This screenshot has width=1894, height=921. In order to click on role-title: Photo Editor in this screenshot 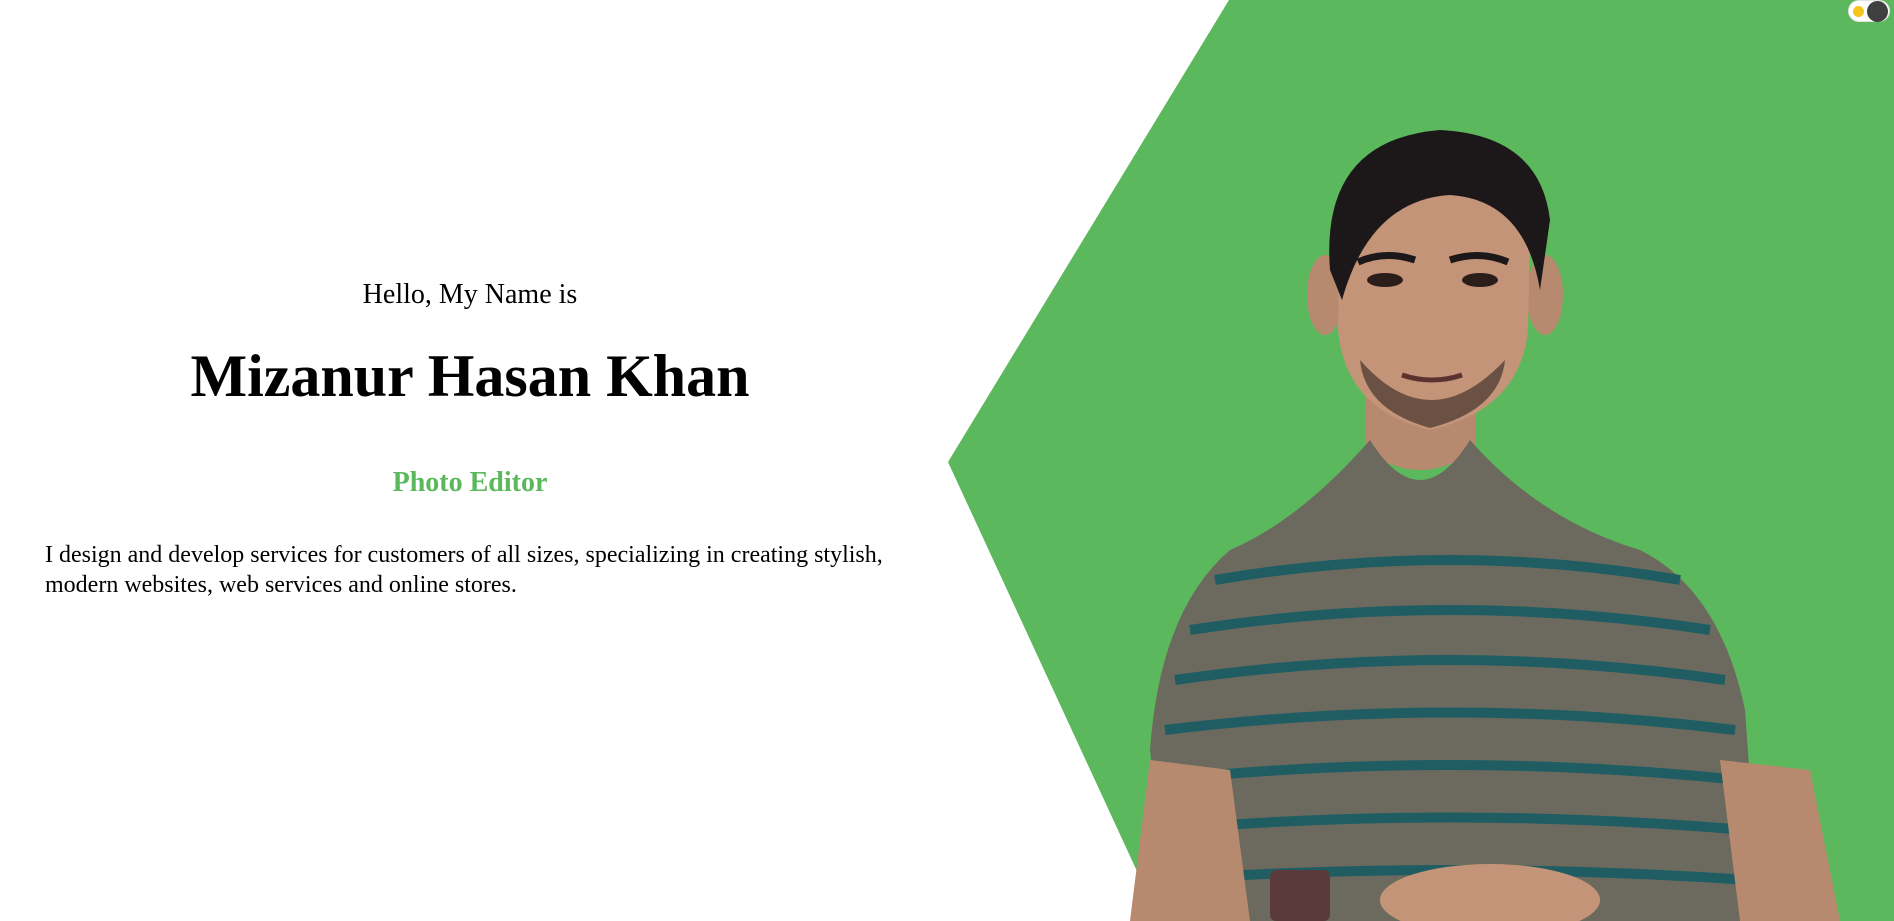, I will do `click(470, 482)`.